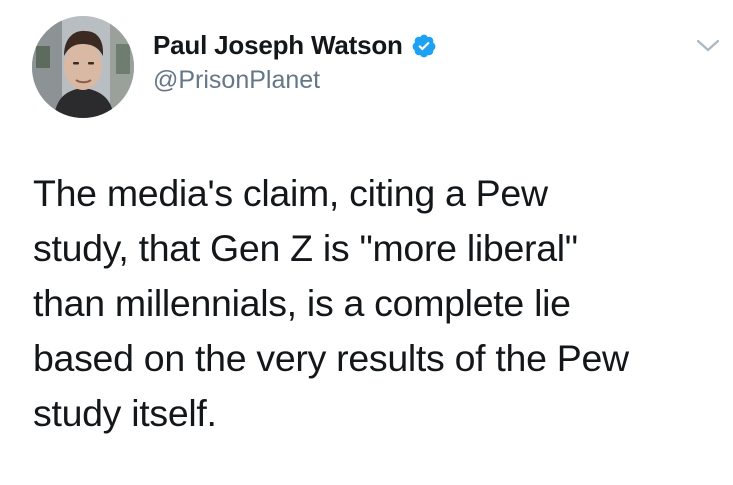  I want to click on tweet-text-line: The media's claim, citing a Pew, so click(290, 193).